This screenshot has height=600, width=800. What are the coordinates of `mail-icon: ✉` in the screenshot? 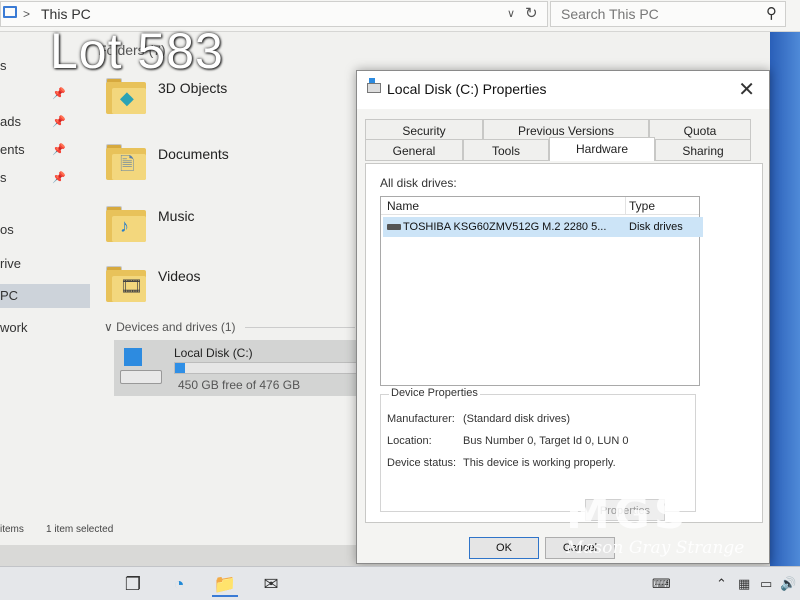 It's located at (271, 584).